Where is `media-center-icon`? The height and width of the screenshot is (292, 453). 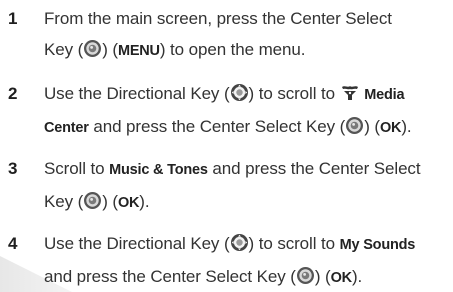
media-center-icon is located at coordinates (350, 93).